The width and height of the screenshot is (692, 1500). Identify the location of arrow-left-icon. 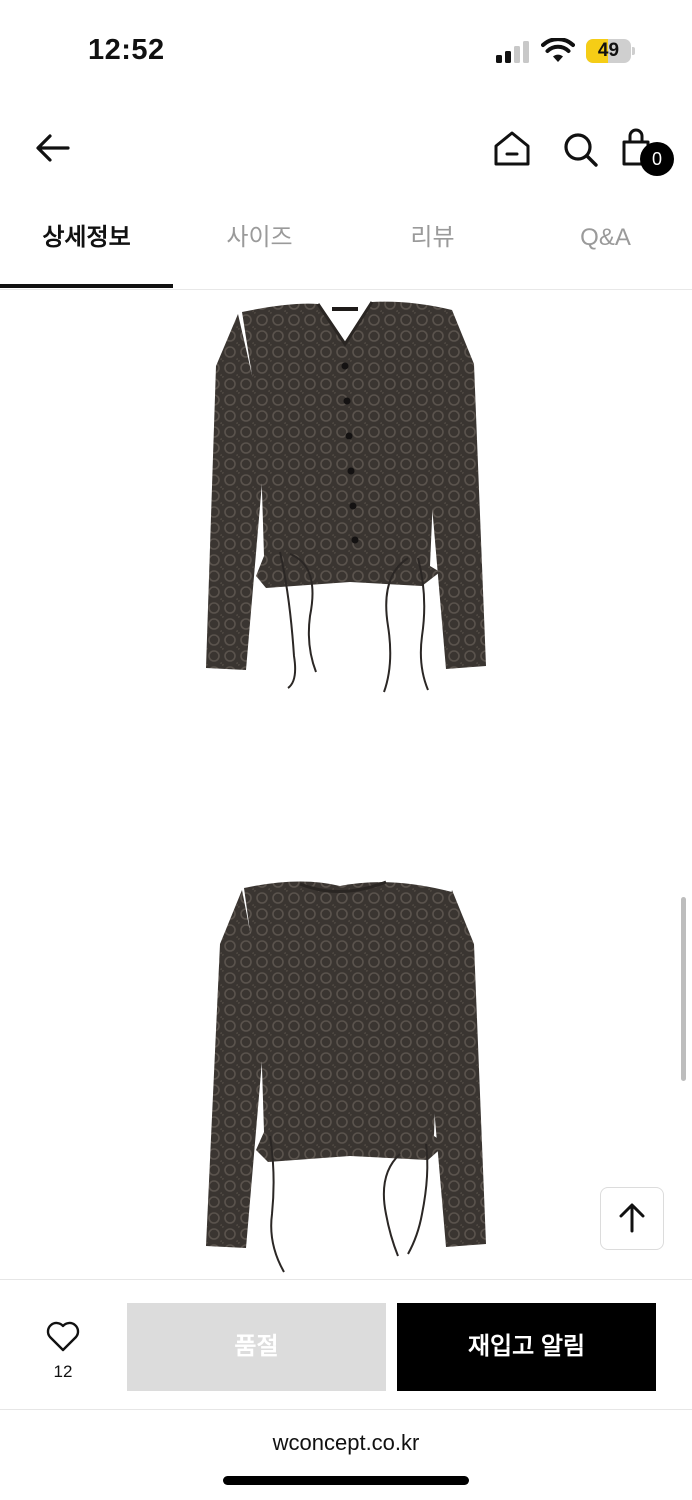
(53, 148).